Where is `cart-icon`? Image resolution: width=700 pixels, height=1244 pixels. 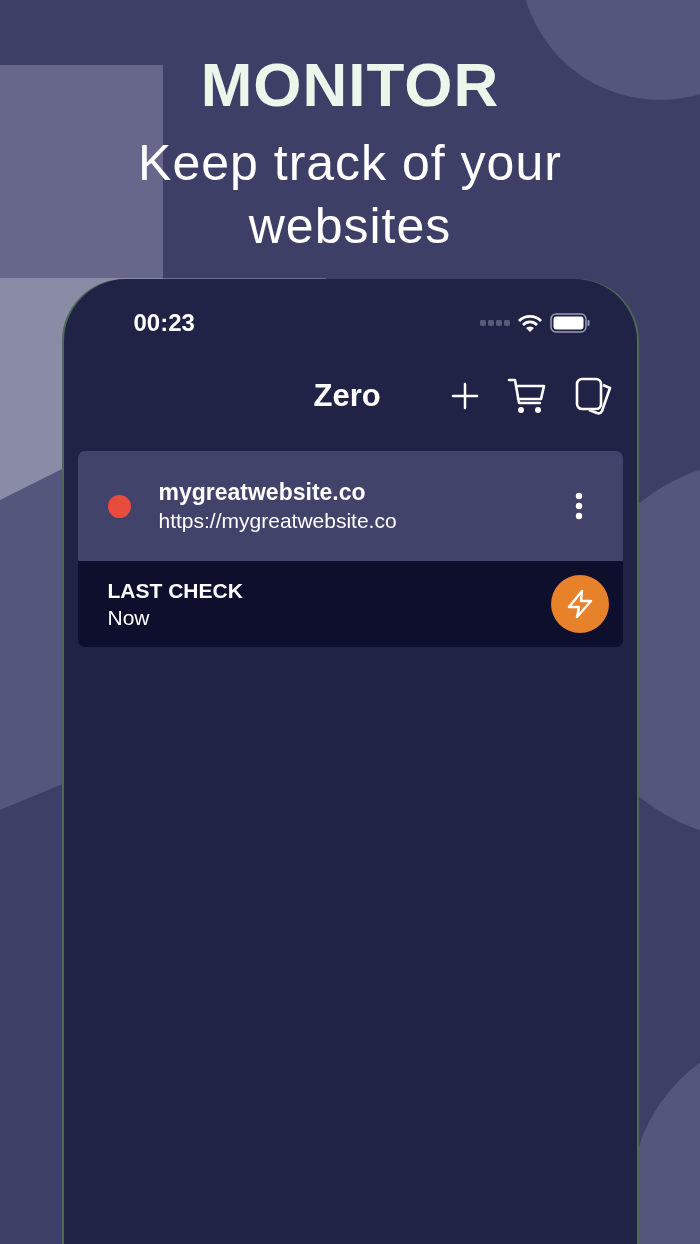 cart-icon is located at coordinates (526, 396).